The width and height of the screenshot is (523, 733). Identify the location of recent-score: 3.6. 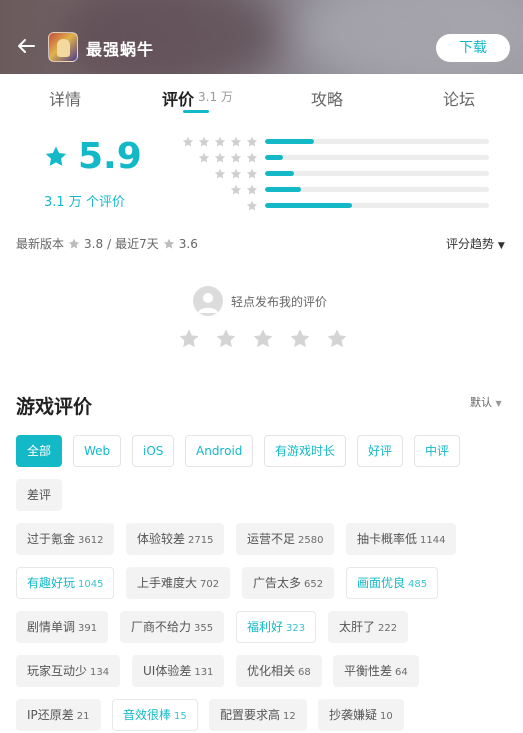
(188, 243).